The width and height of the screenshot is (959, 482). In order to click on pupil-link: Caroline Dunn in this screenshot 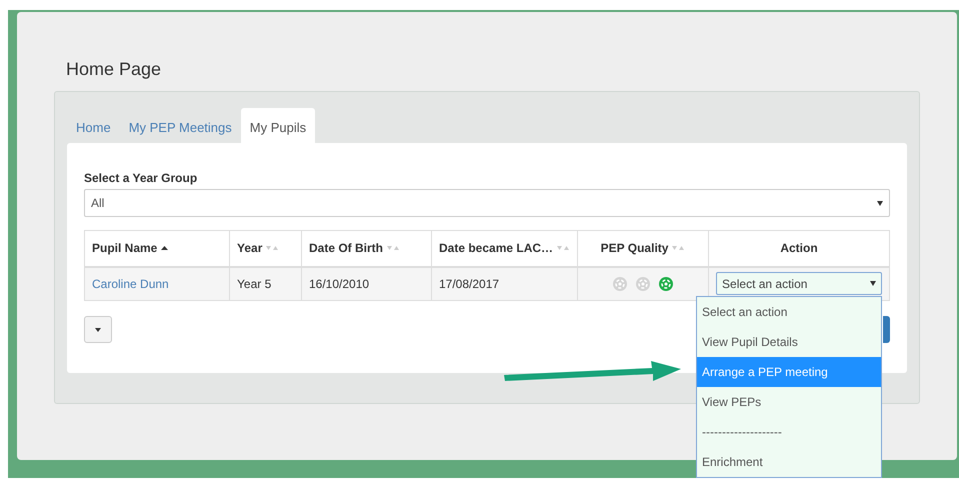, I will do `click(130, 283)`.